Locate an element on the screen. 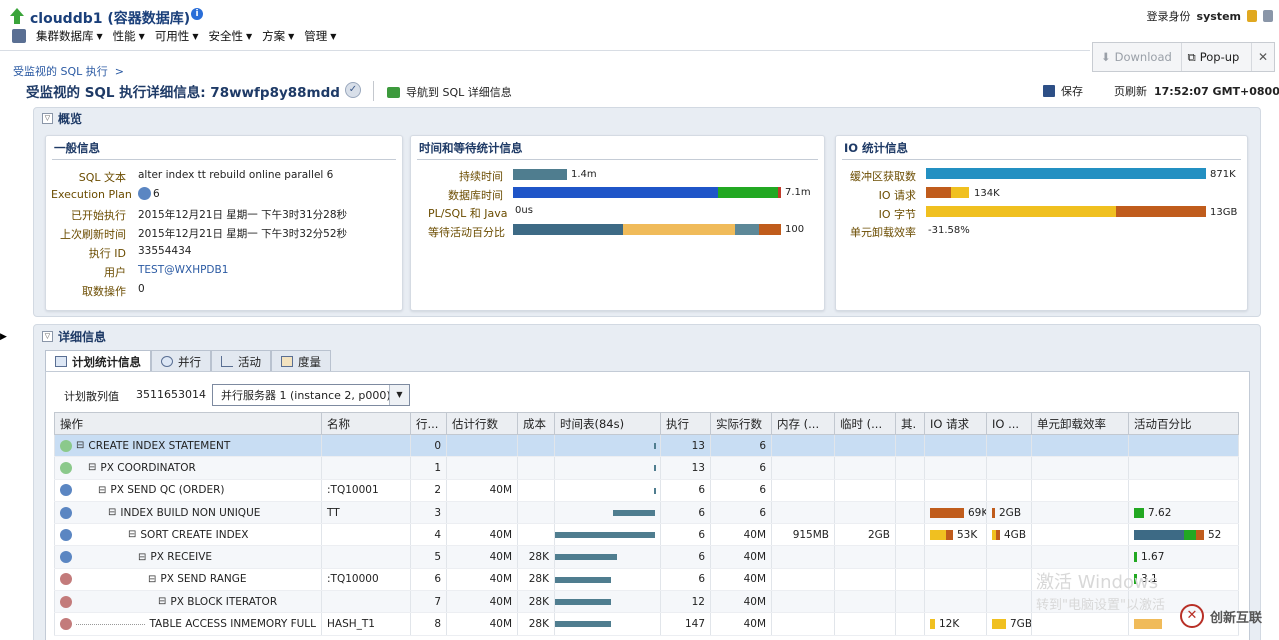 The height and width of the screenshot is (640, 1279). tab-activity: 活动 is located at coordinates (241, 361).